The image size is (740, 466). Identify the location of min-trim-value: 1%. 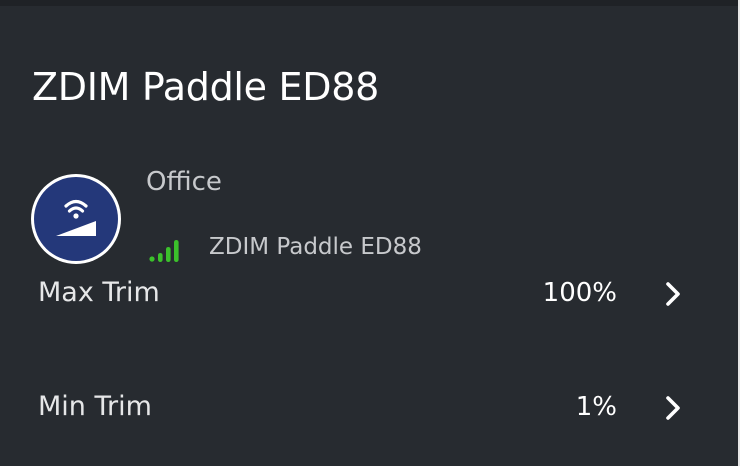
(596, 407).